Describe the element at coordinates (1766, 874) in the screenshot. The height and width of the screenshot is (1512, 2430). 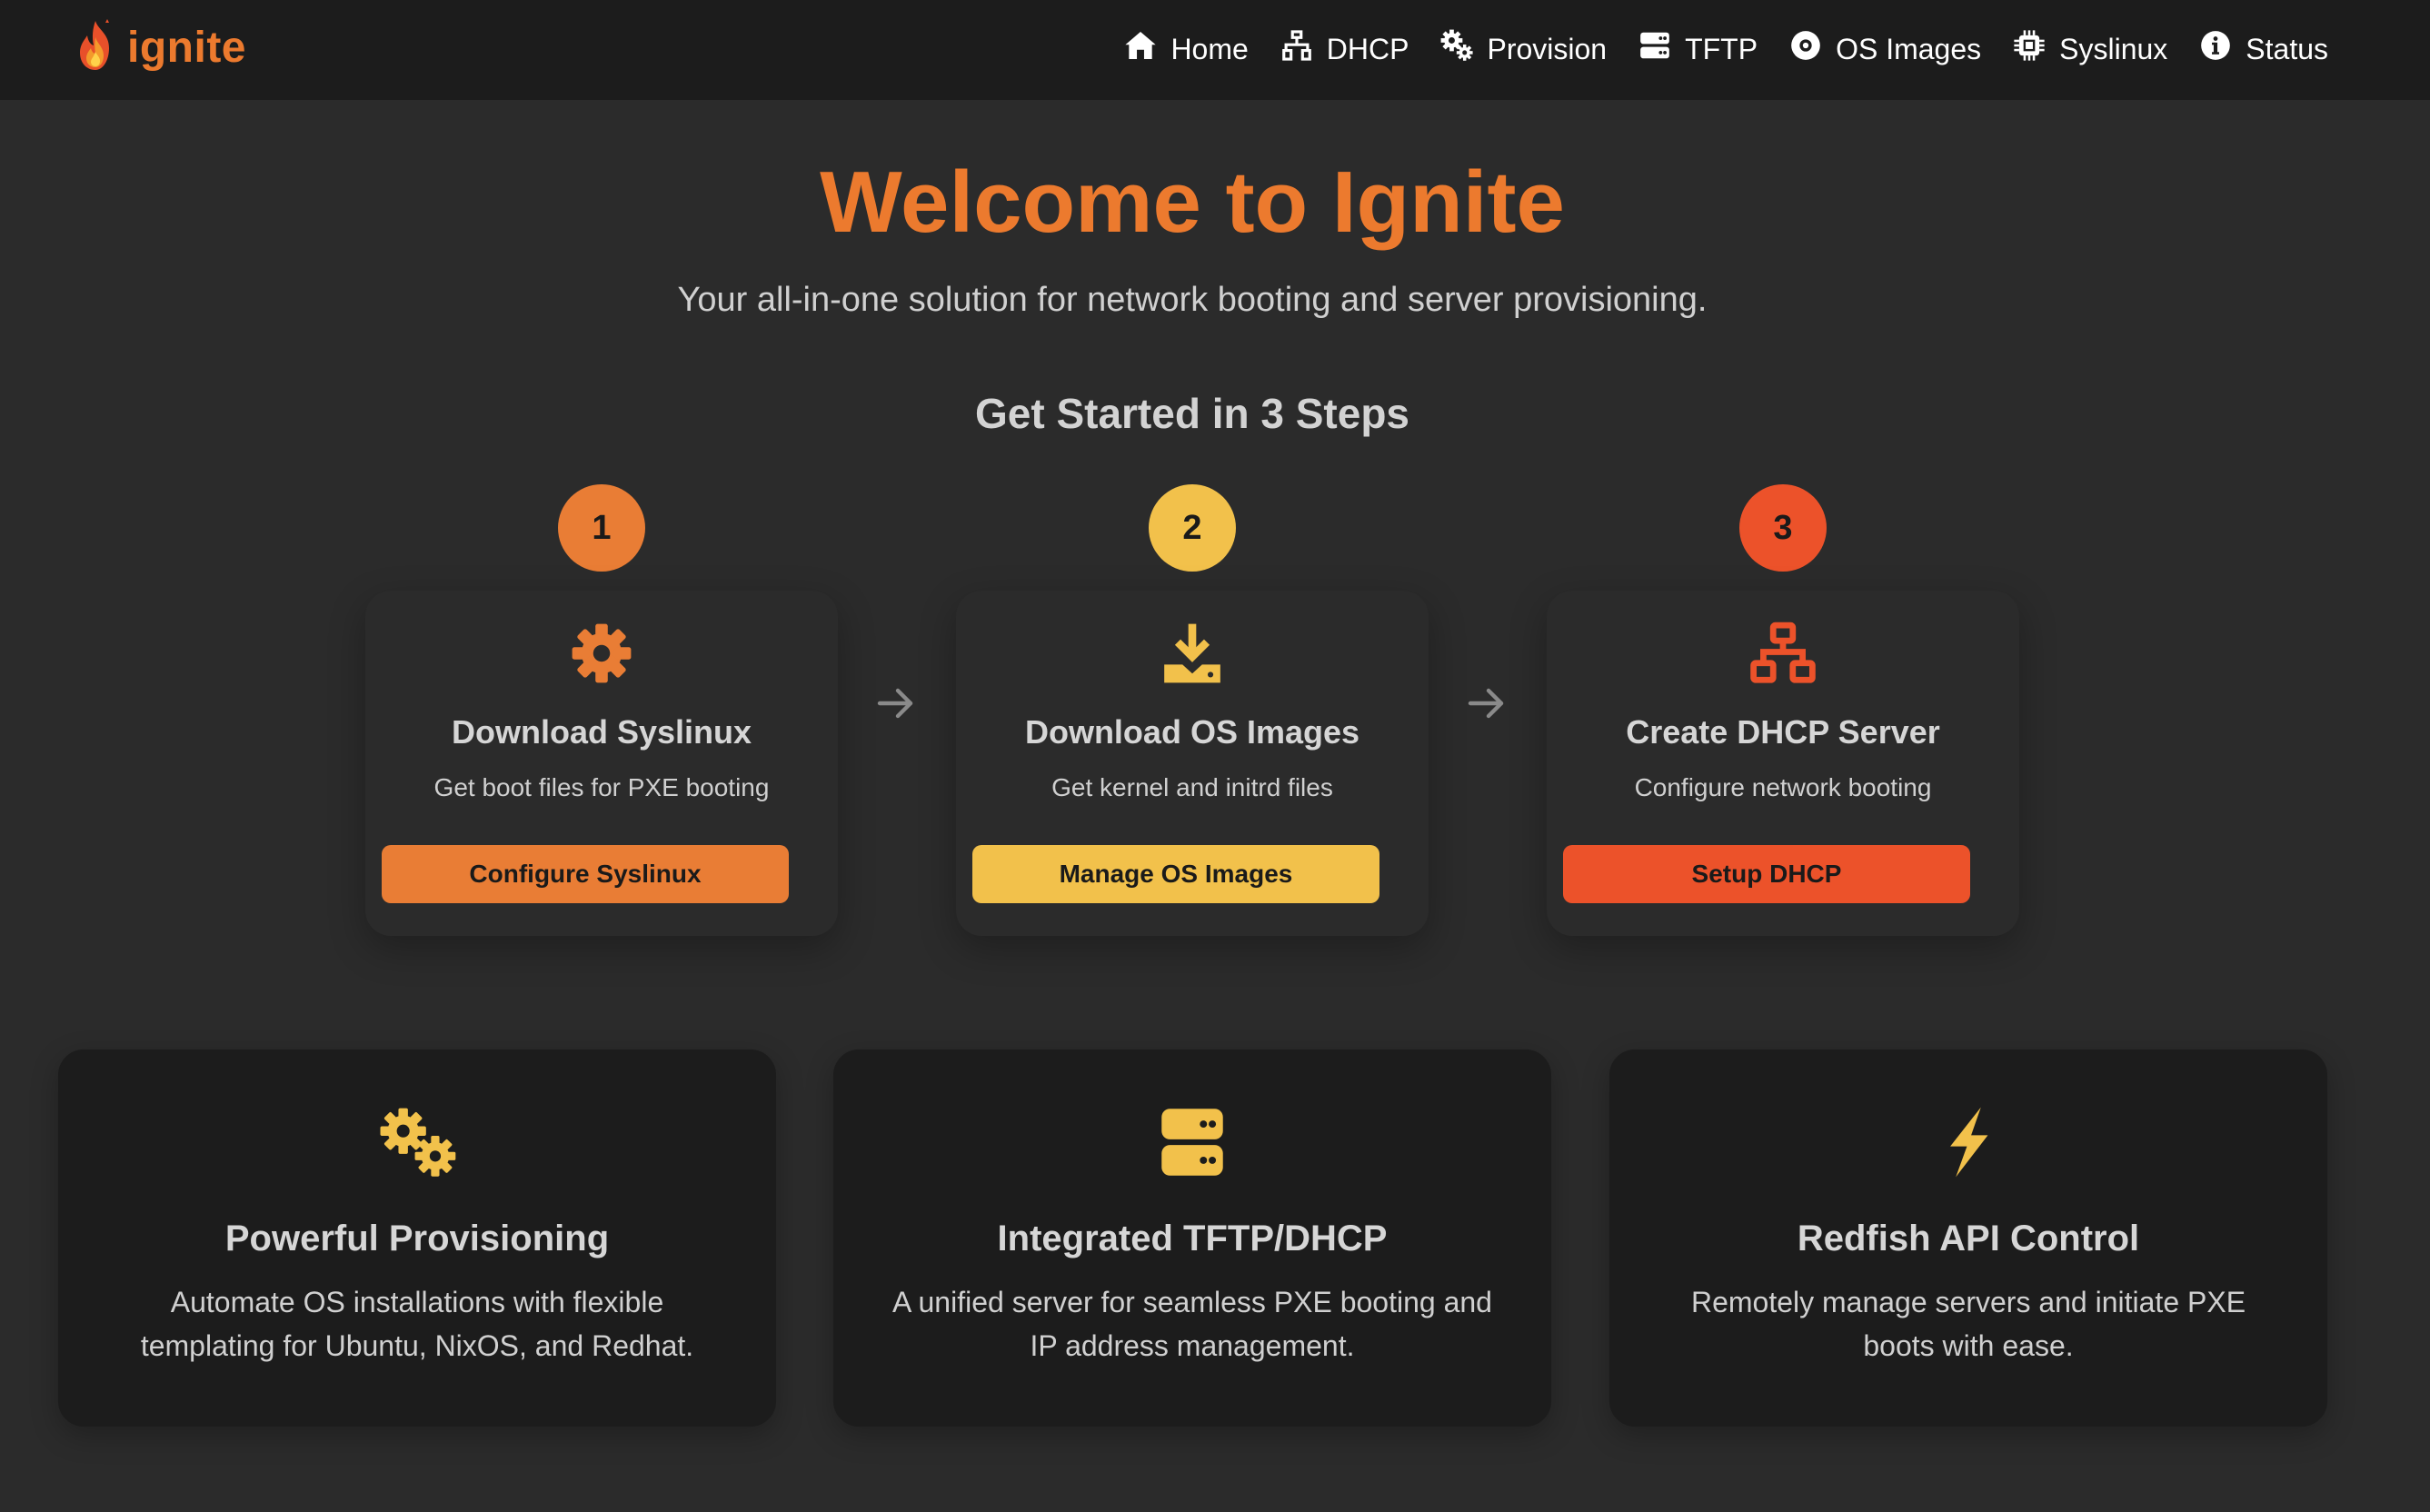
I see `setup-dhcp-button: Setup DHCP` at that location.